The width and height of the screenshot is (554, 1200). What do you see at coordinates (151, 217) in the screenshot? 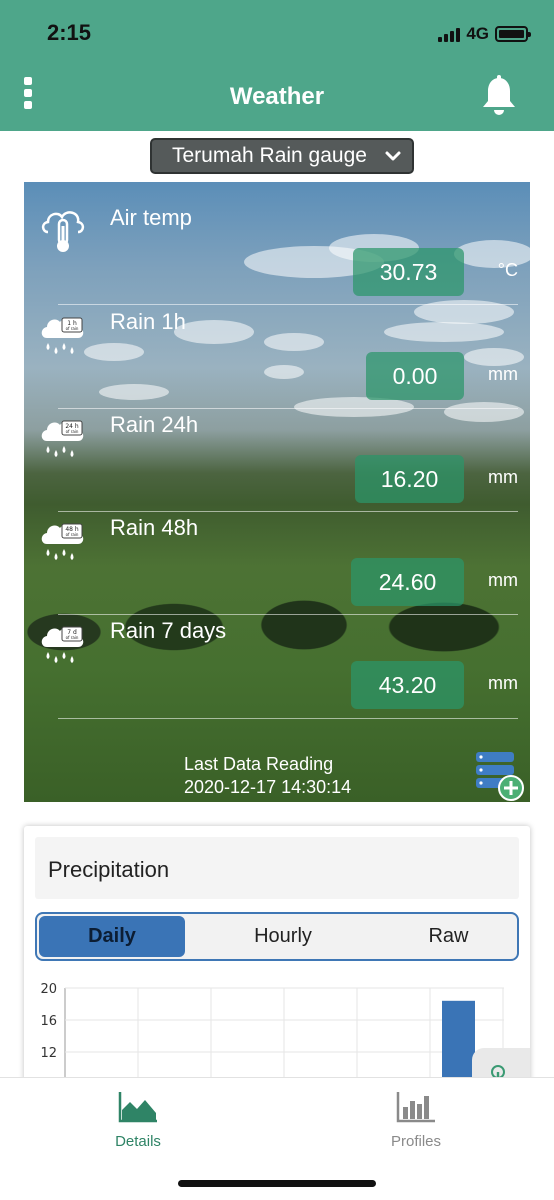
I see `reading-label: Air temp` at bounding box center [151, 217].